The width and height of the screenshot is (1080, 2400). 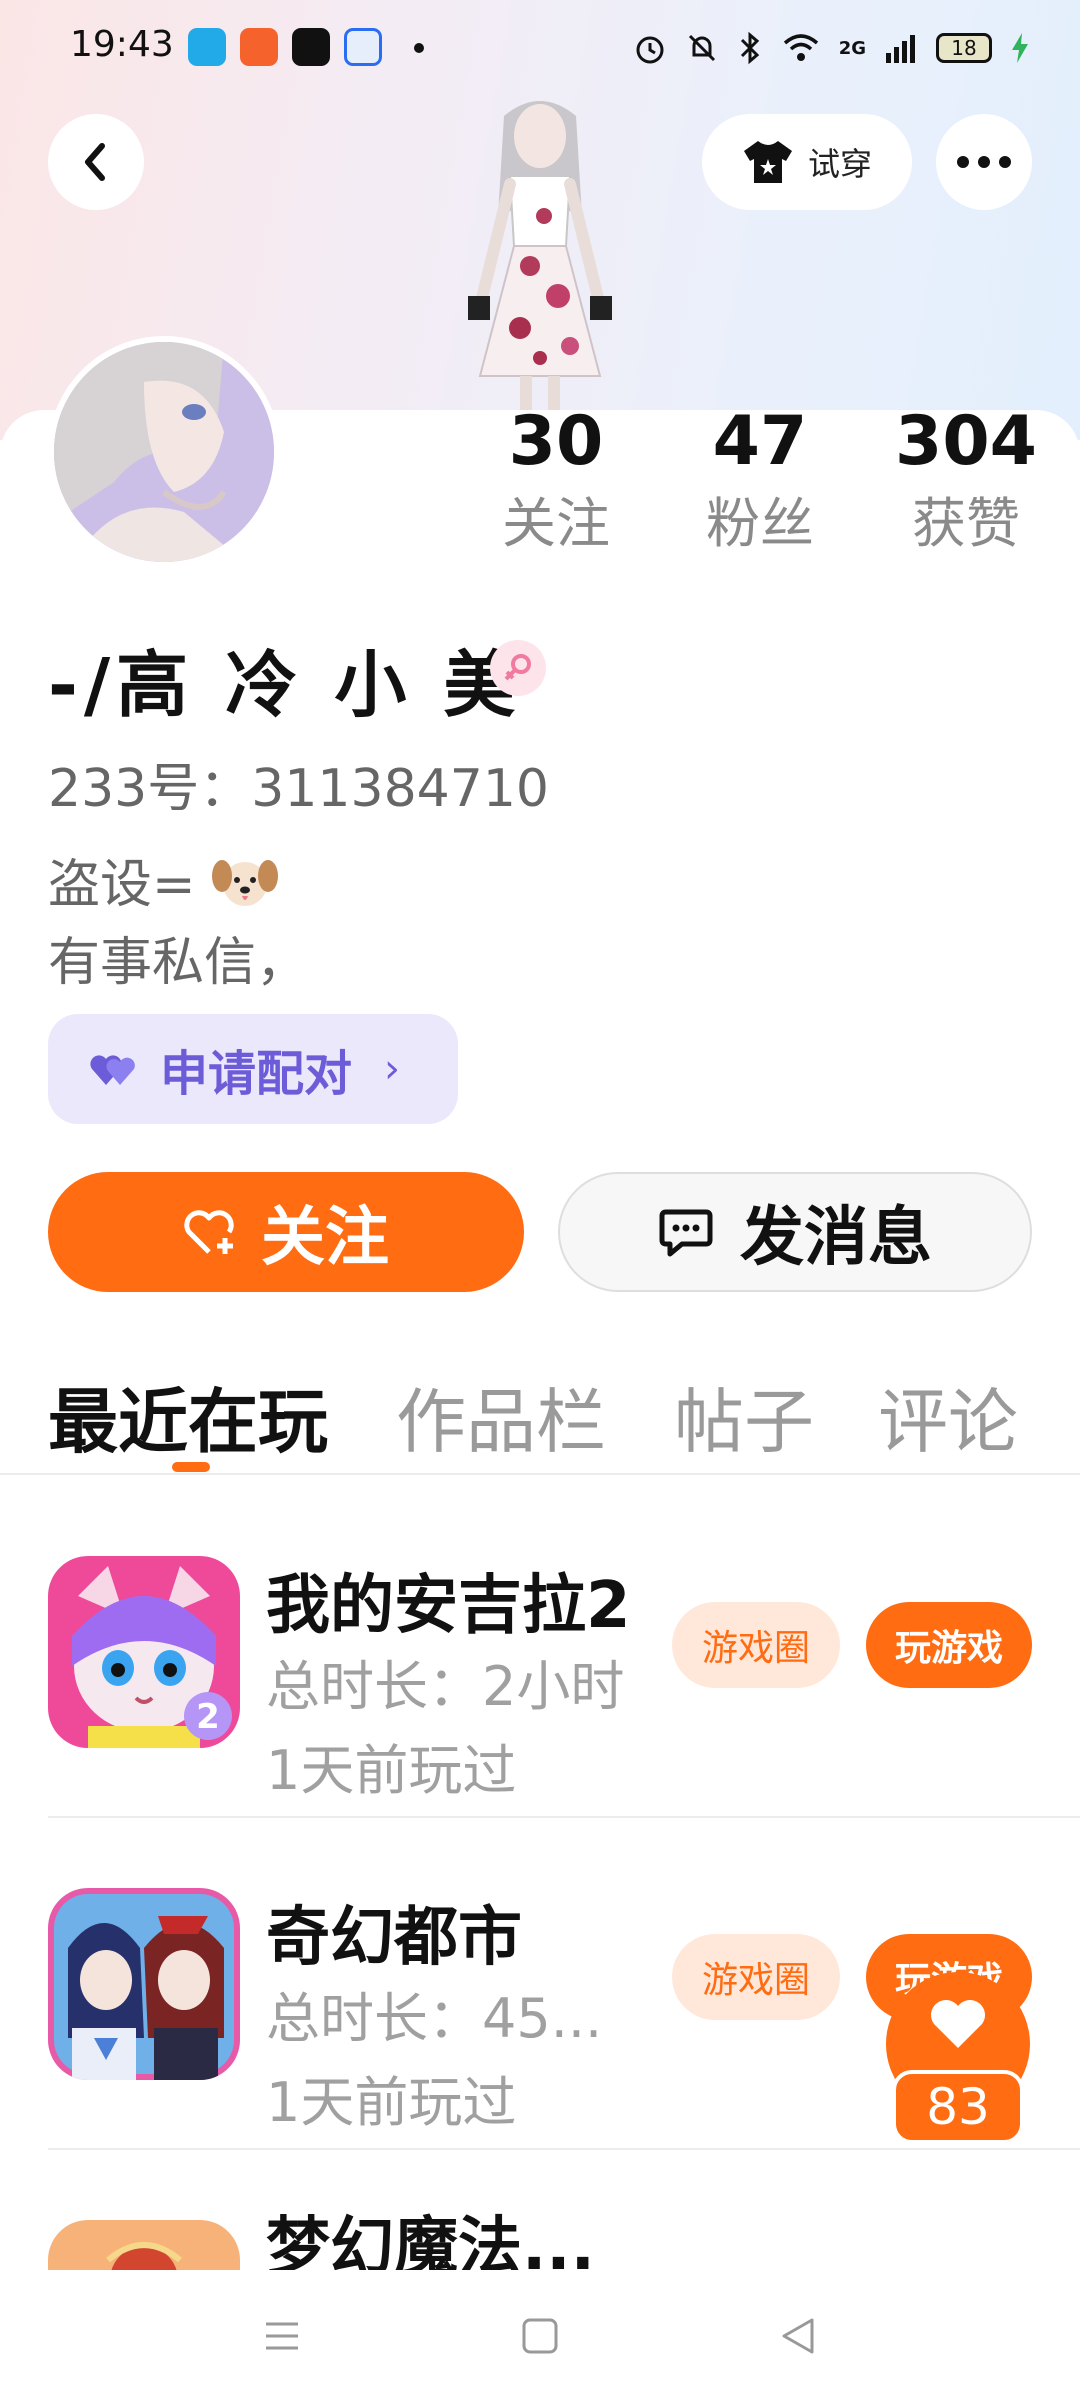 I want to click on likes-stat: 304 获赞, so click(x=966, y=482).